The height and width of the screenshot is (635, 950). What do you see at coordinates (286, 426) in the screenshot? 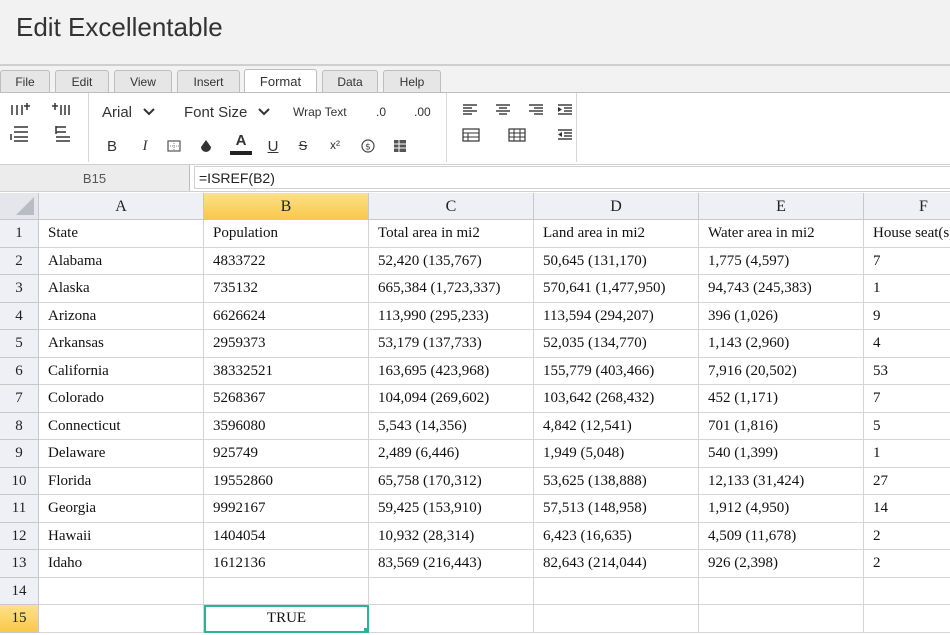
I see `table-cell: 3596080` at bounding box center [286, 426].